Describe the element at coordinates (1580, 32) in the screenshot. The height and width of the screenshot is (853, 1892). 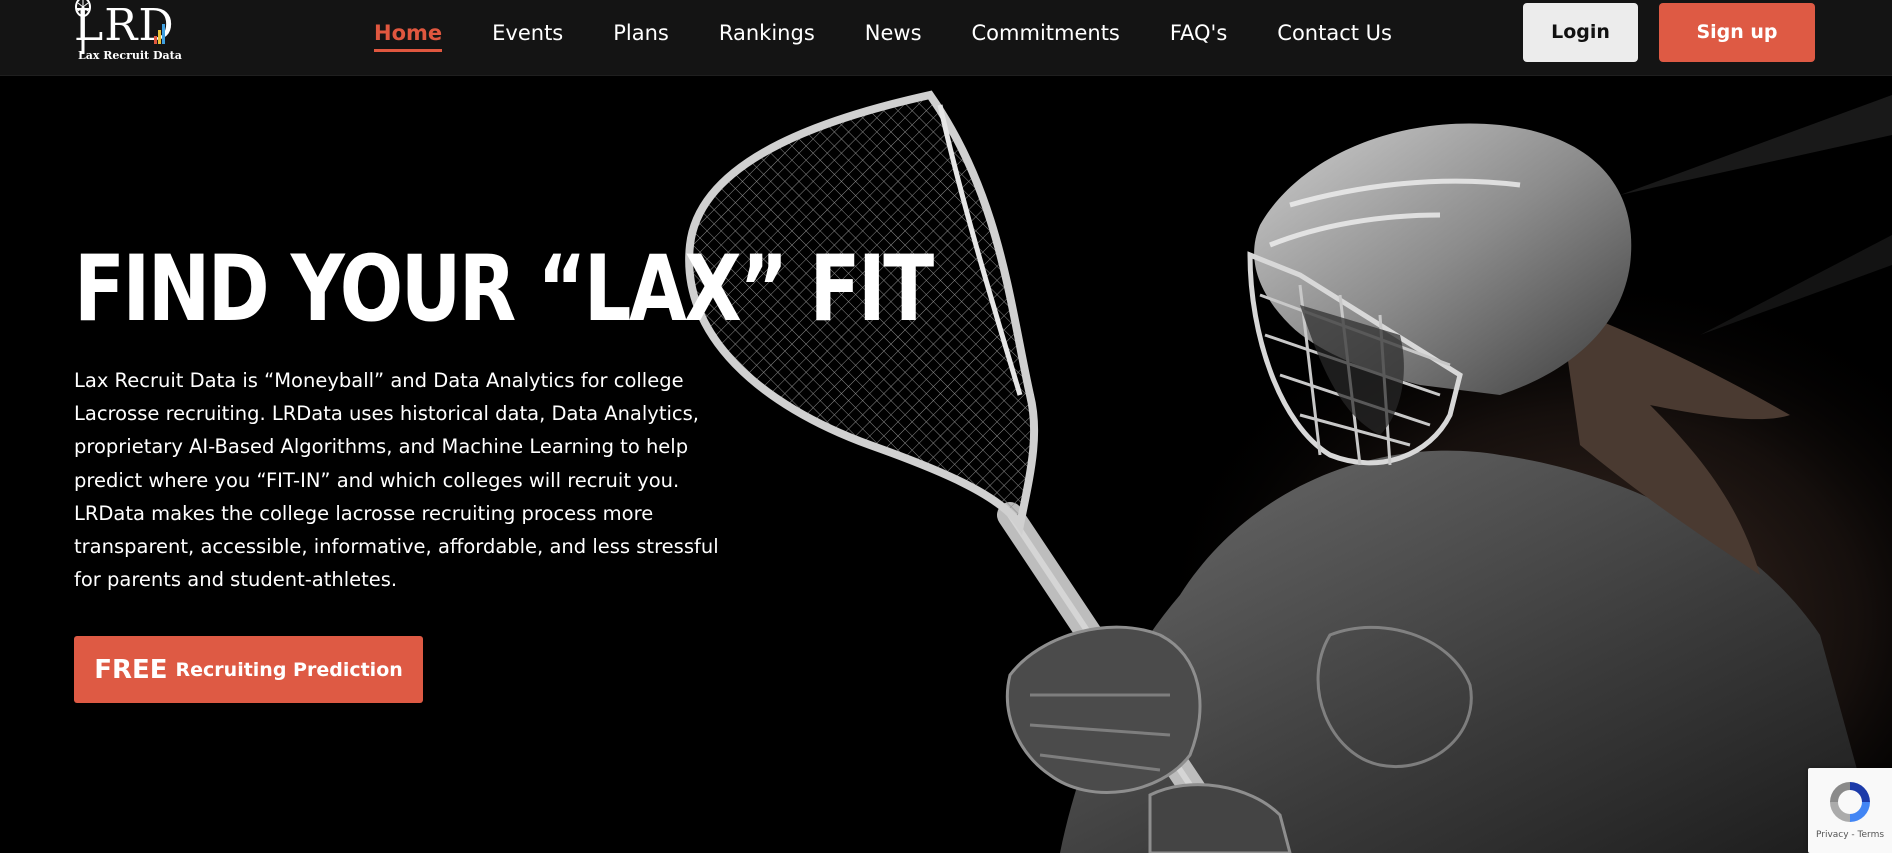
I see `login-button: Login` at that location.